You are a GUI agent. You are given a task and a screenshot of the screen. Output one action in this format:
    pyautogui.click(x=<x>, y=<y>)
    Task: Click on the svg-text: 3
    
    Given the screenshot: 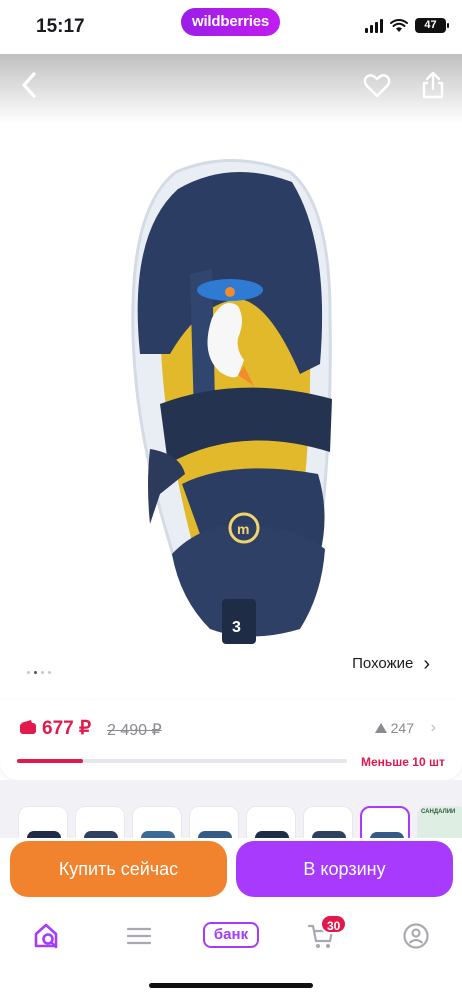 What is the action you would take?
    pyautogui.click(x=236, y=627)
    